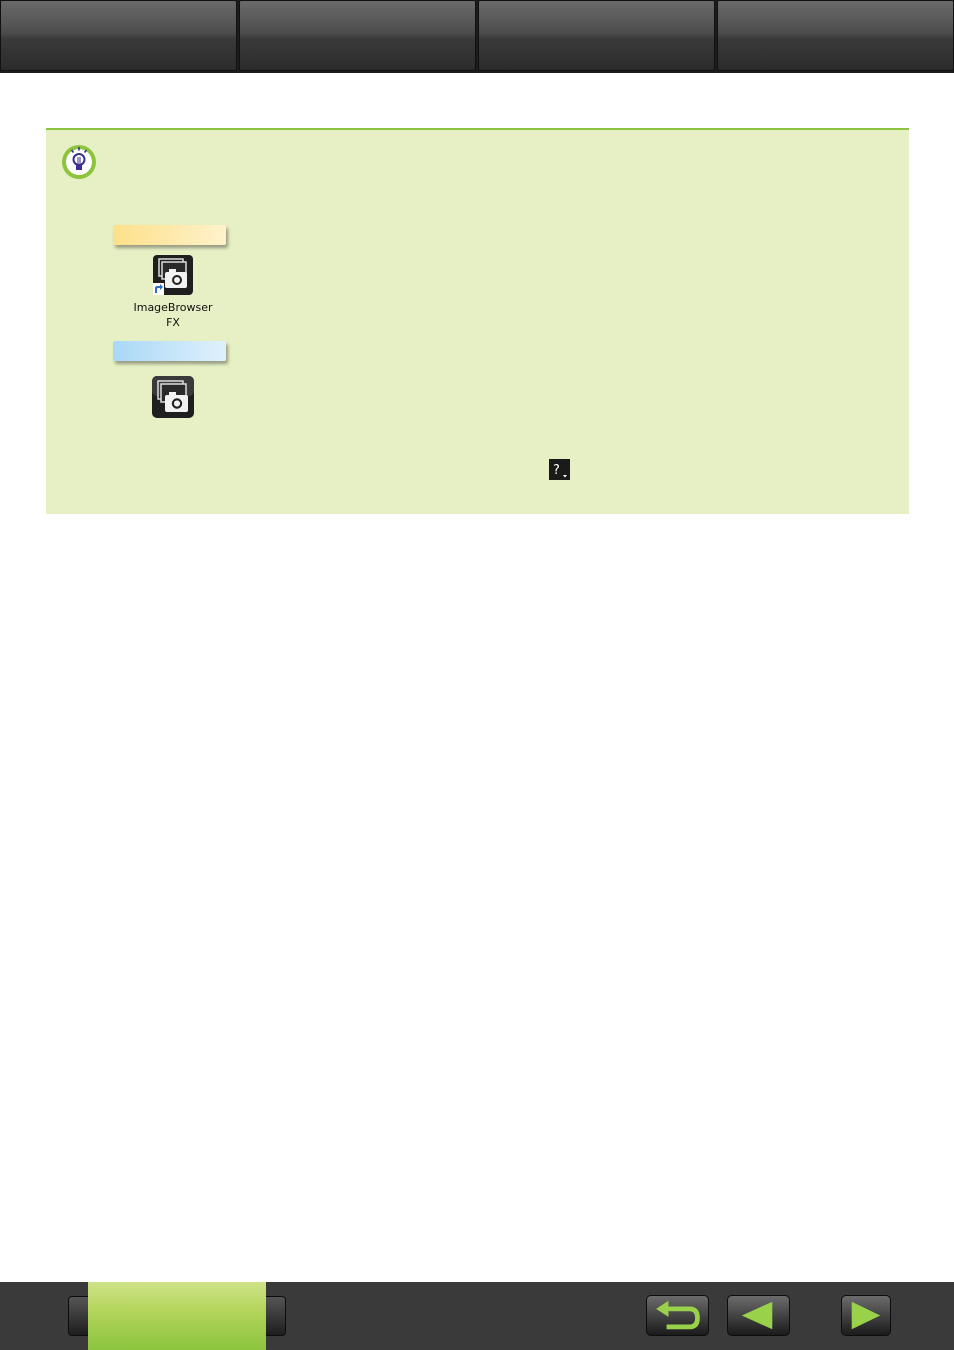  What do you see at coordinates (177, 1316) in the screenshot?
I see `home-button-highlight` at bounding box center [177, 1316].